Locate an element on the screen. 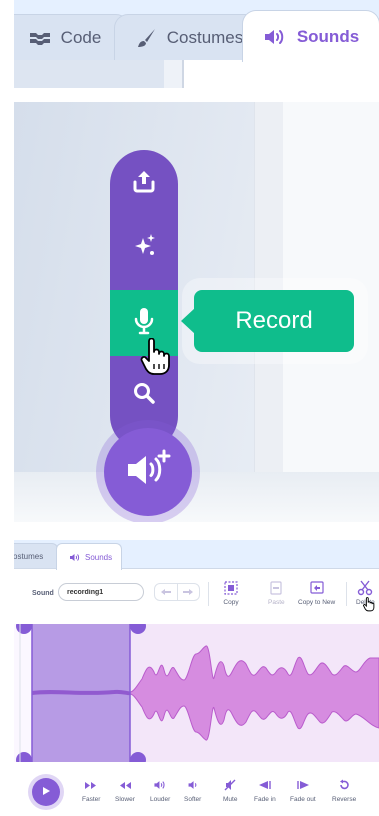  surprise-button is located at coordinates (144, 247).